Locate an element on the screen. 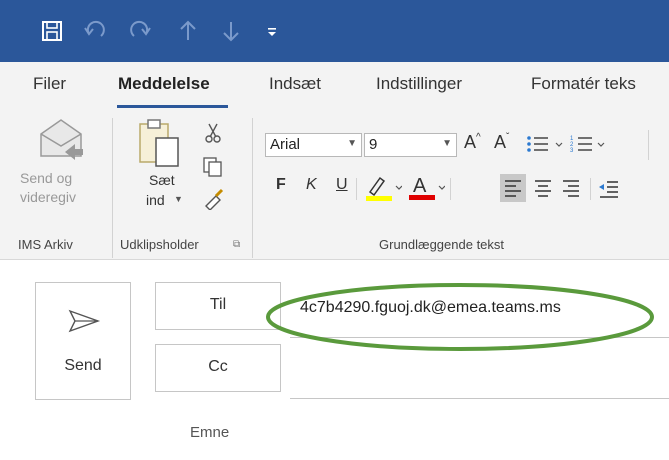 This screenshot has height=460, width=669. subject-label: Emne is located at coordinates (210, 432).